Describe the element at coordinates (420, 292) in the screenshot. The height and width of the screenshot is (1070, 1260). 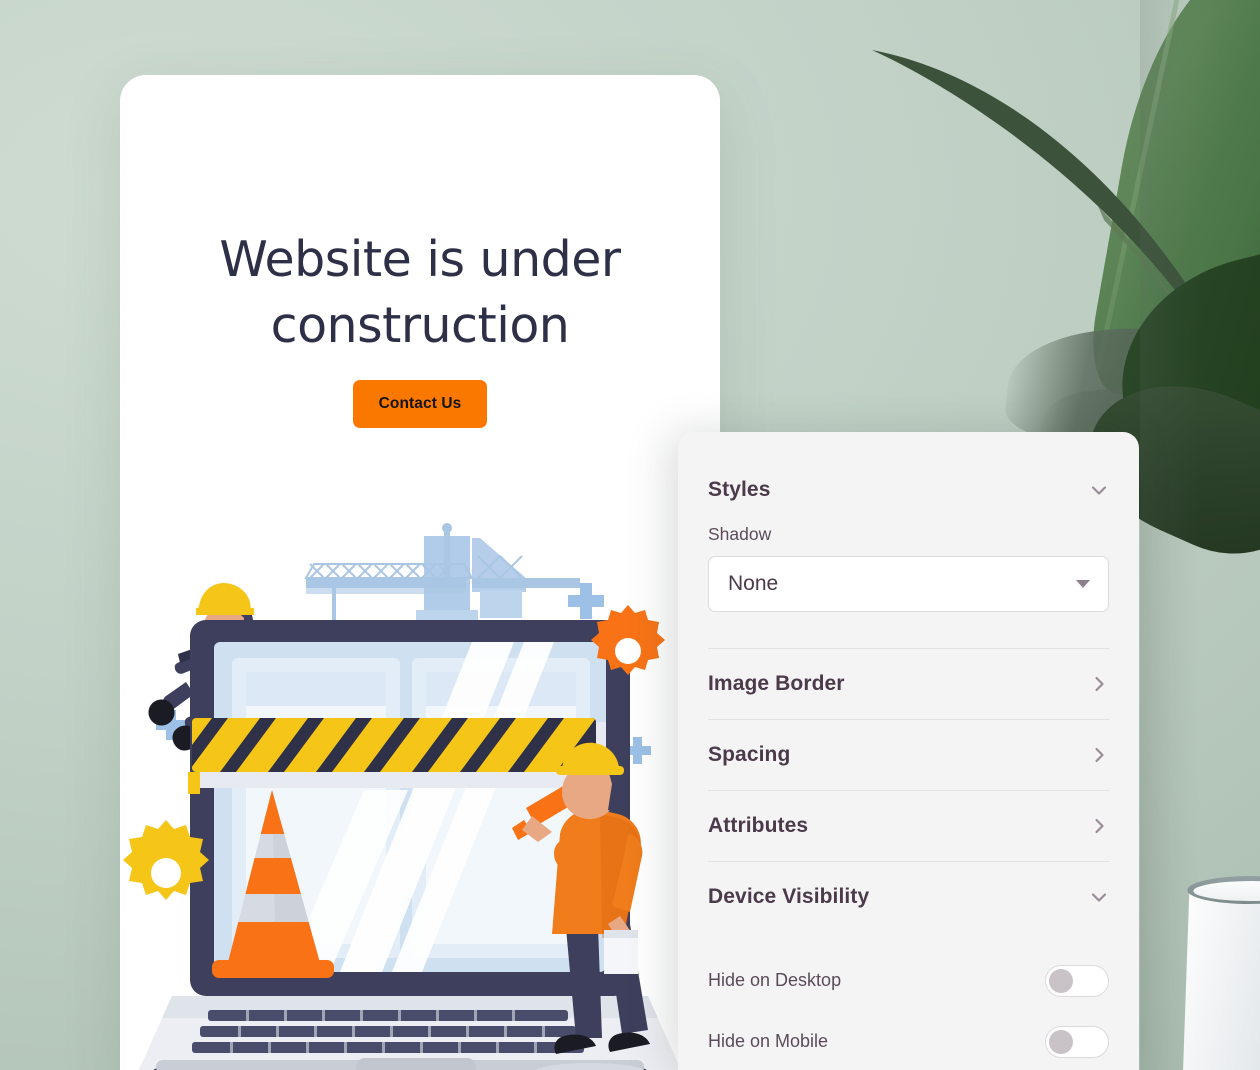
I see `page-headline: Website is under construction` at that location.